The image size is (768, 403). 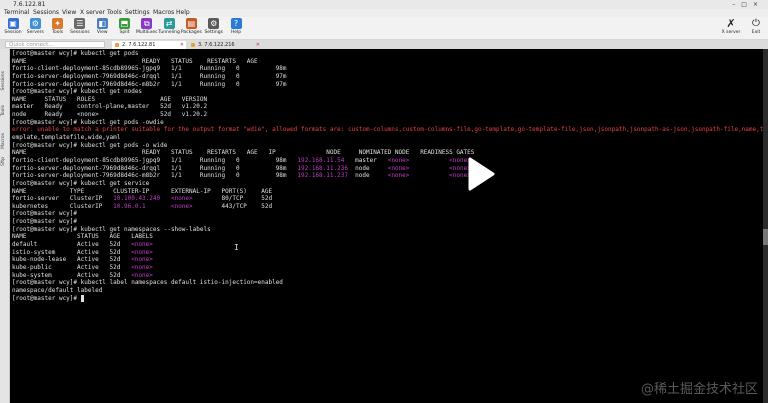 What do you see at coordinates (82, 237) in the screenshot?
I see `terminal-text: NAME STATUS AGE LABELS` at bounding box center [82, 237].